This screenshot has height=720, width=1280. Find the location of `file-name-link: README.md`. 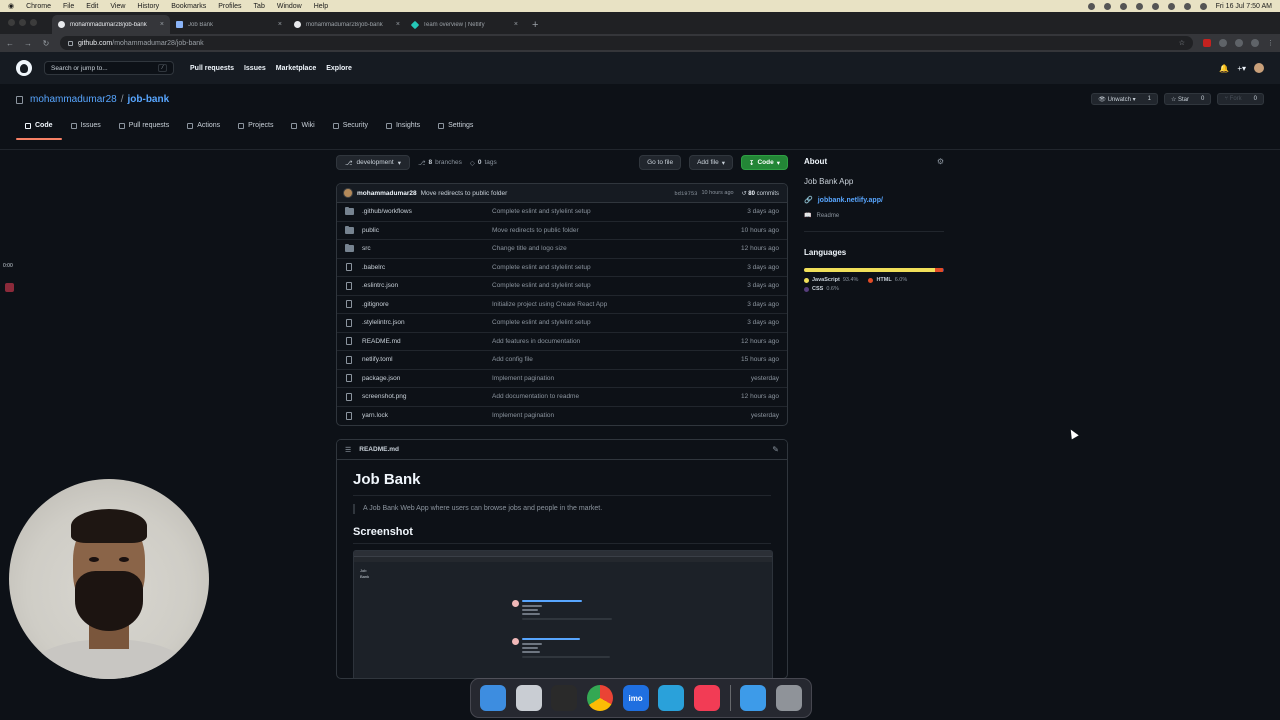

file-name-link: README.md is located at coordinates (427, 341).